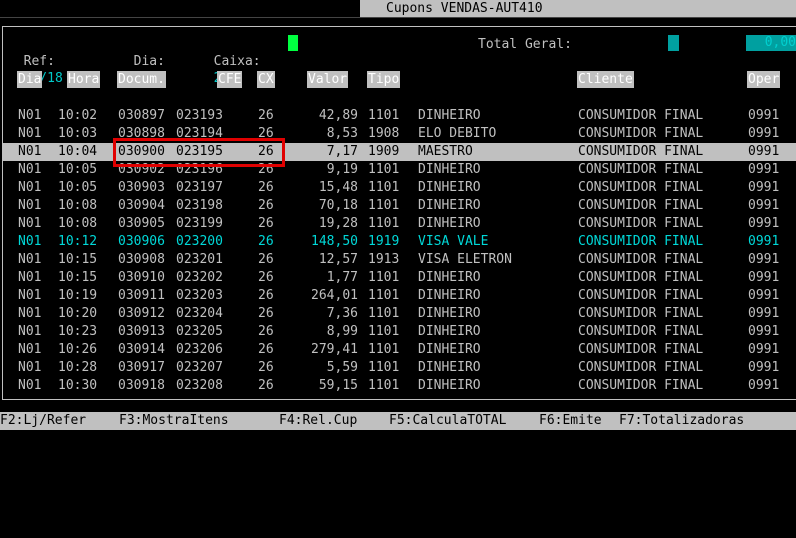 This screenshot has height=538, width=796. Describe the element at coordinates (43, 421) in the screenshot. I see `f2-key: F2:Lj/Refer` at that location.